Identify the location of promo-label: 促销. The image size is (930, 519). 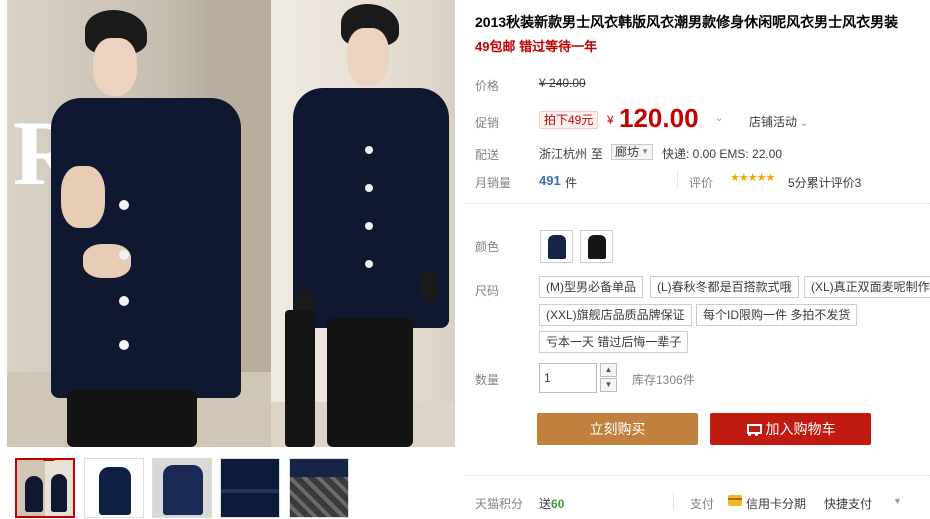
(487, 123).